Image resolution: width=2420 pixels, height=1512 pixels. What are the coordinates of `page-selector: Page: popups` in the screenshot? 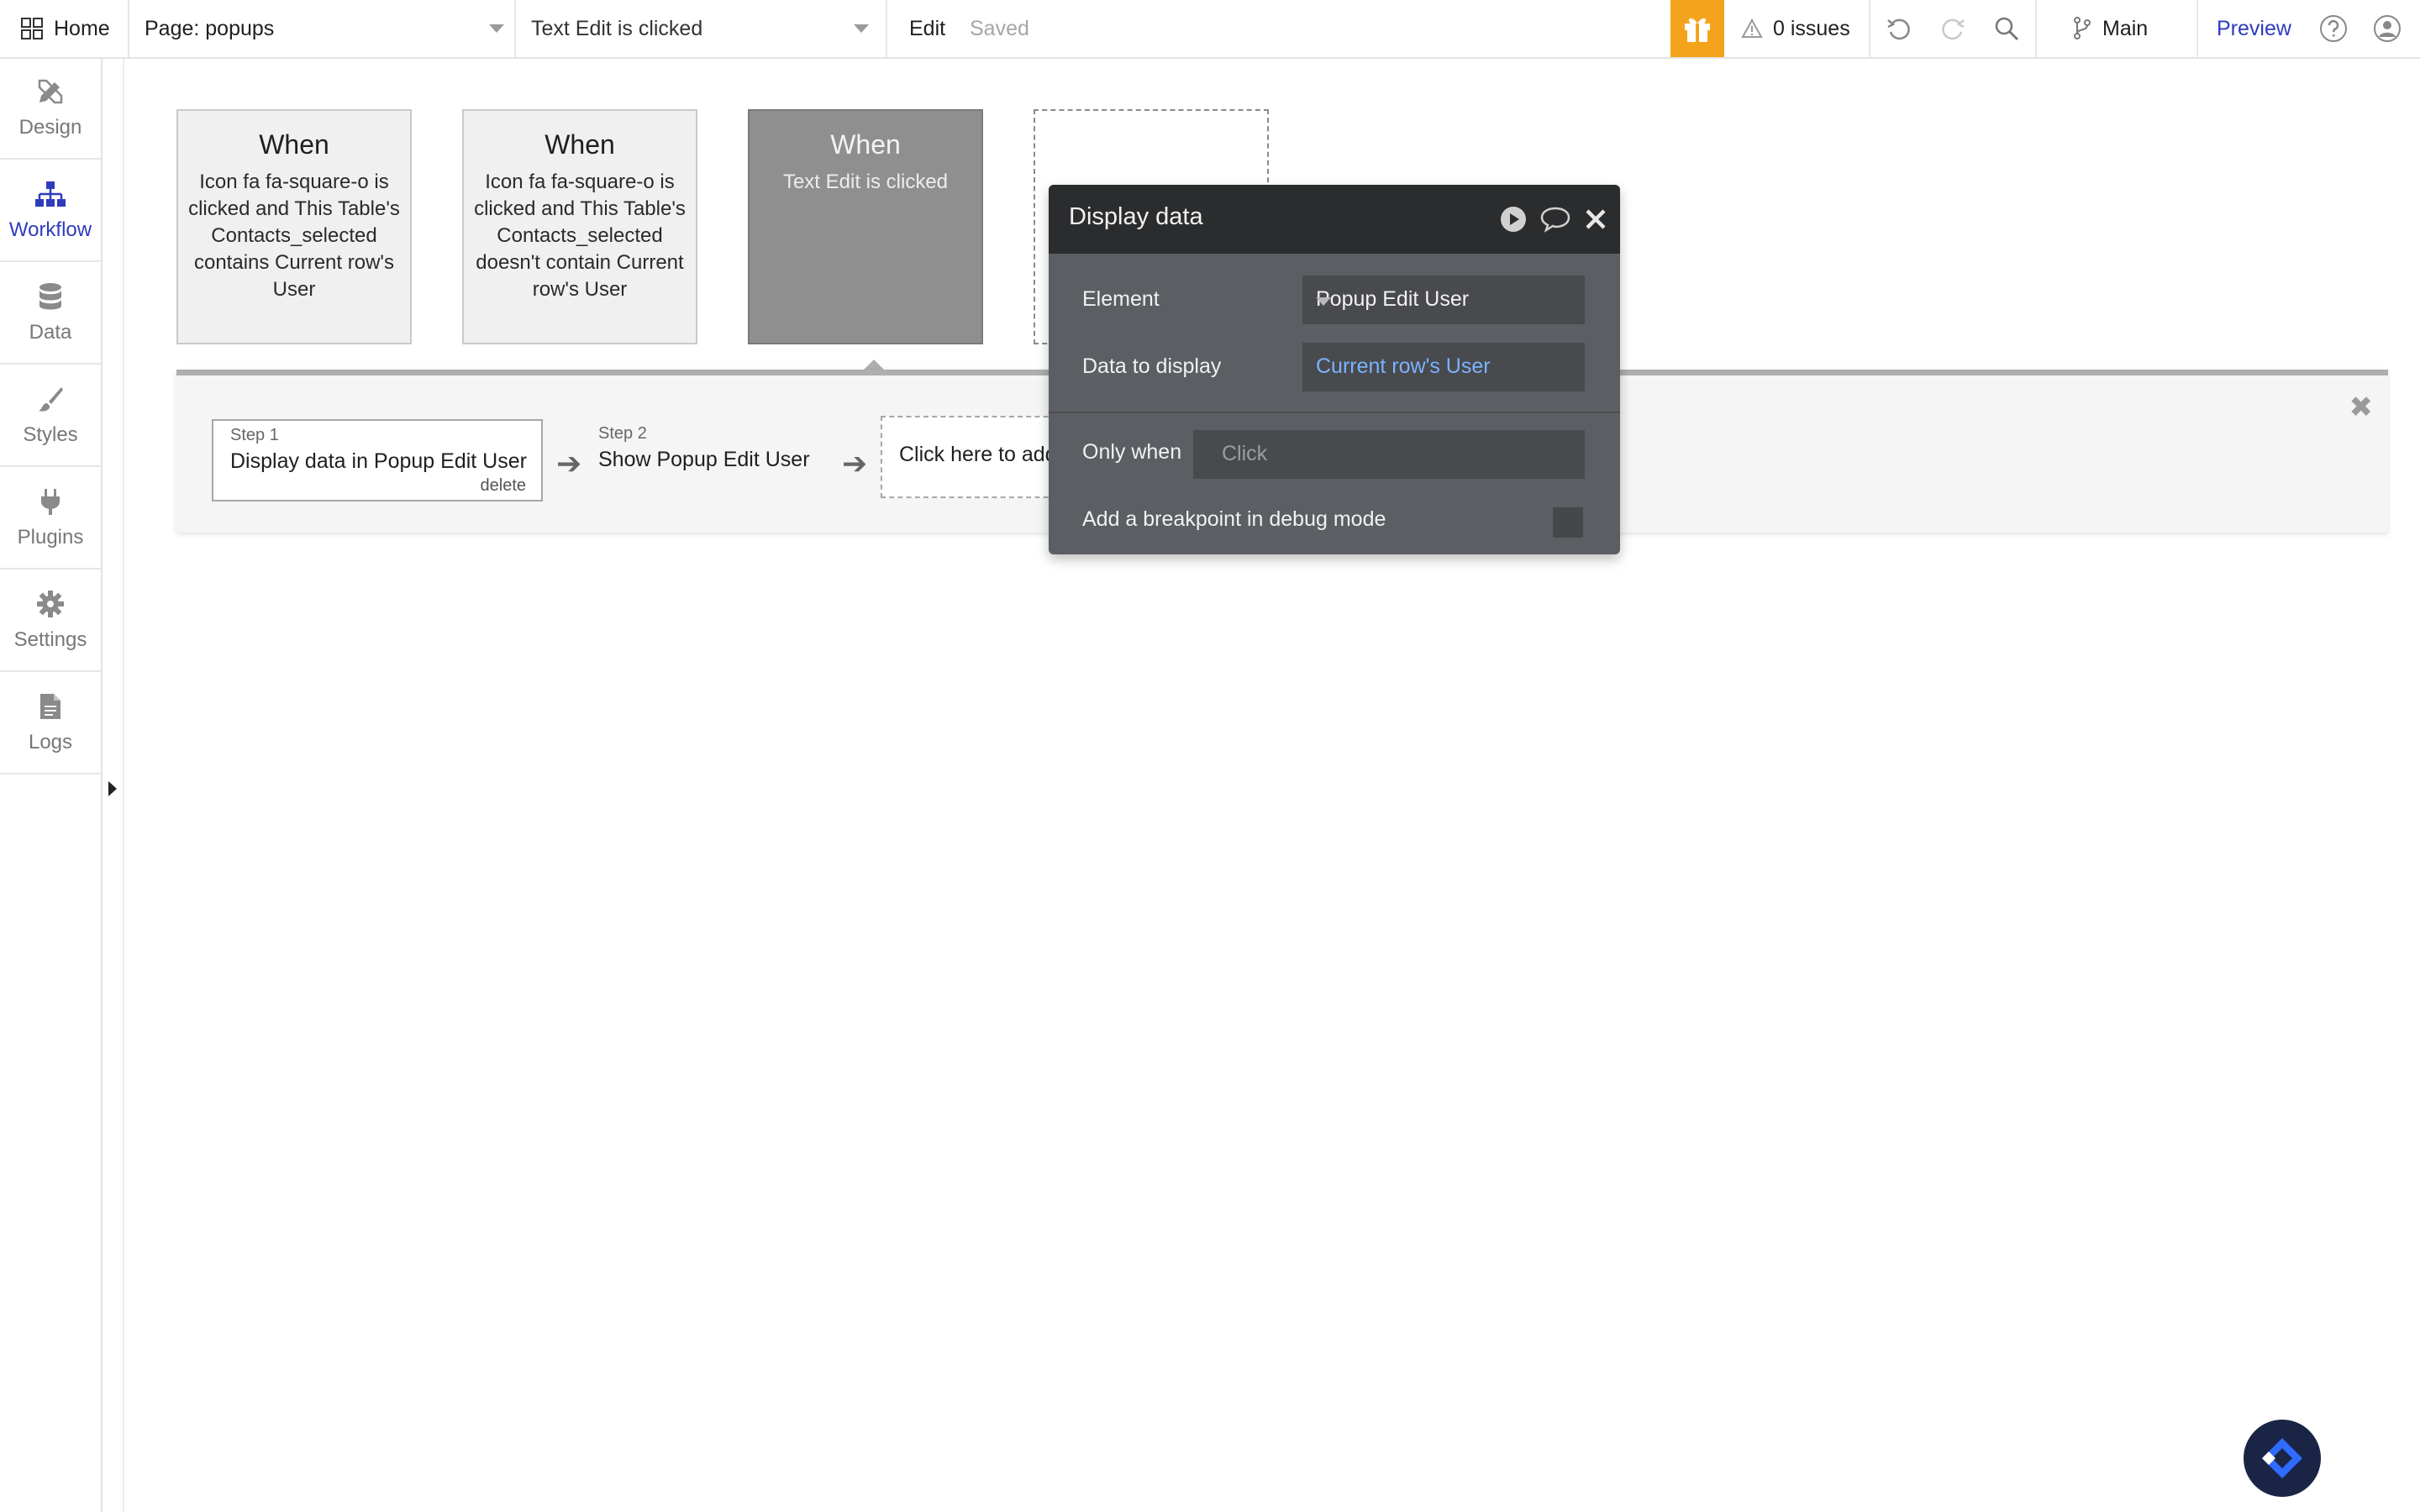 It's located at (327, 28).